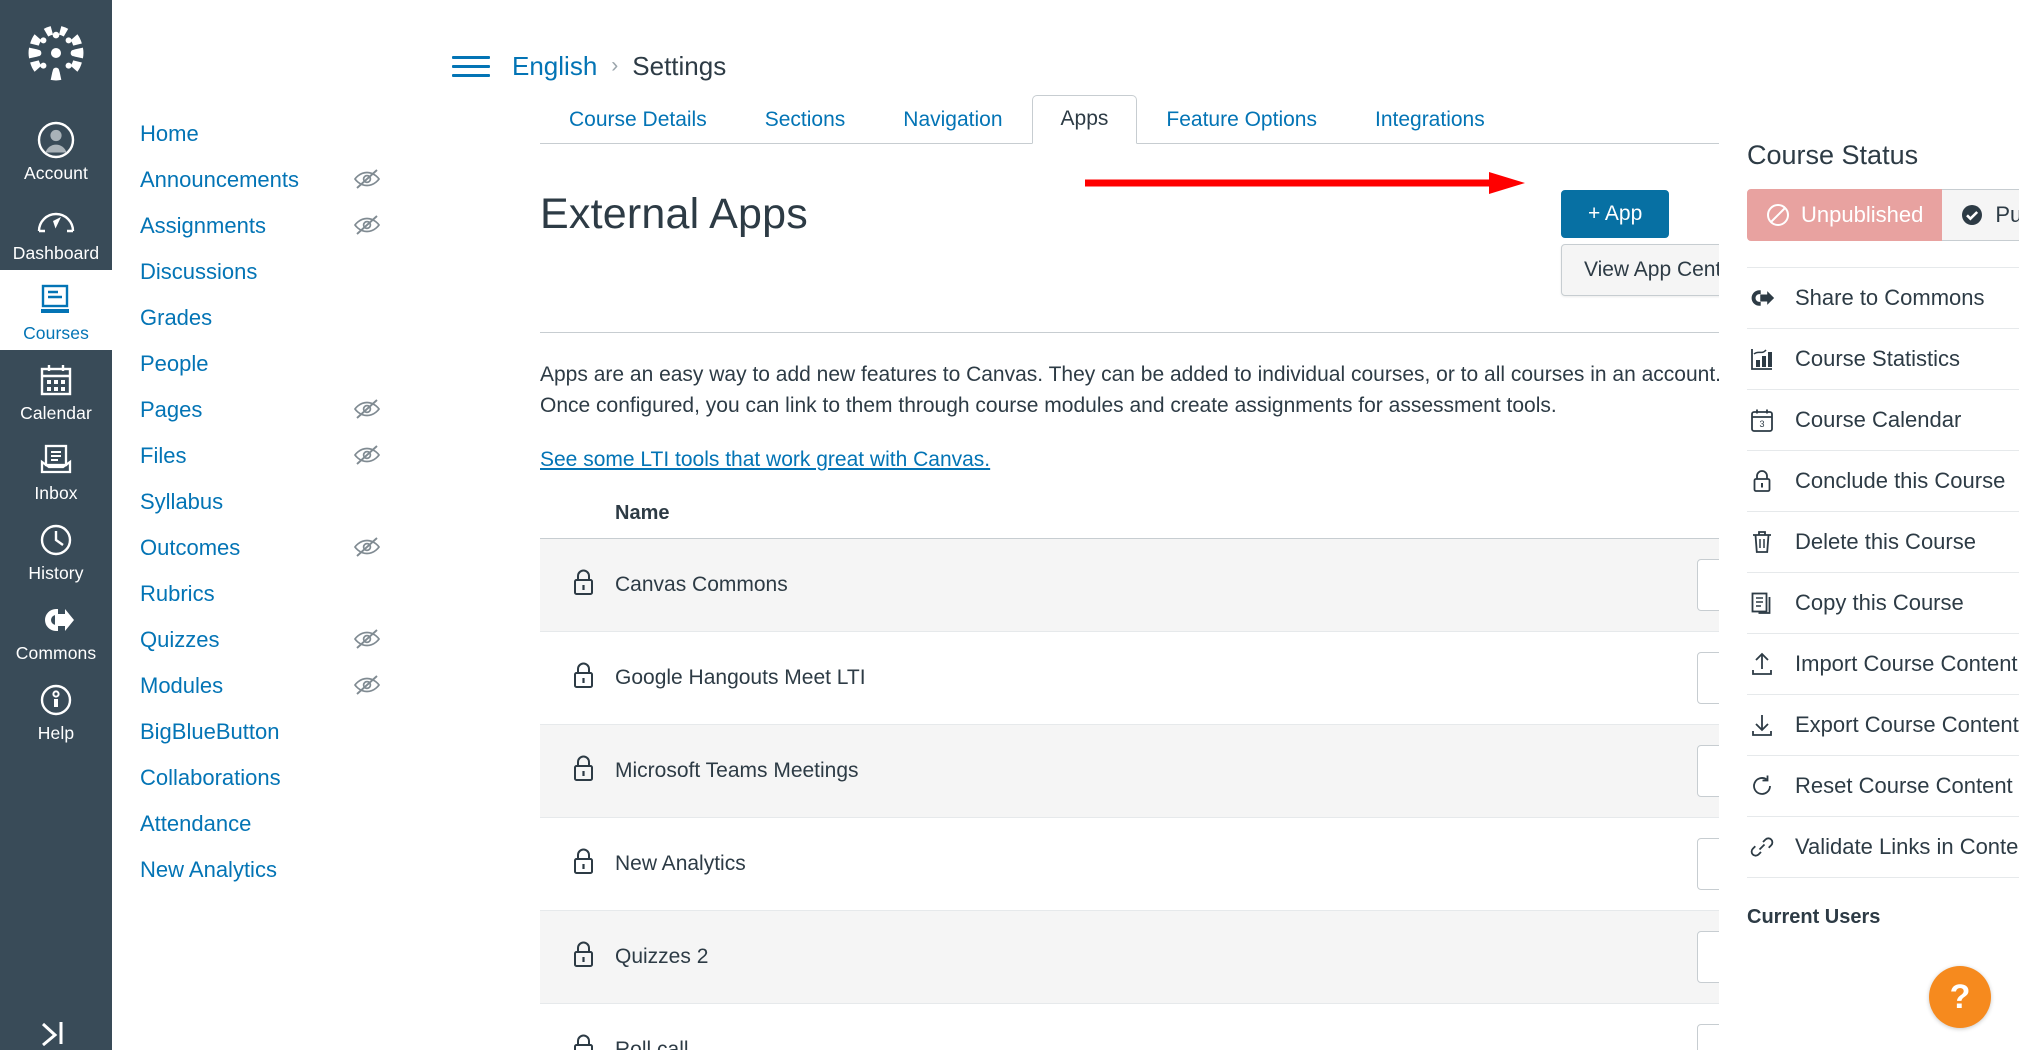 The image size is (2019, 1050). Describe the element at coordinates (1883, 542) in the screenshot. I see `sidebar-action-delete-this-course: Delete this Course` at that location.